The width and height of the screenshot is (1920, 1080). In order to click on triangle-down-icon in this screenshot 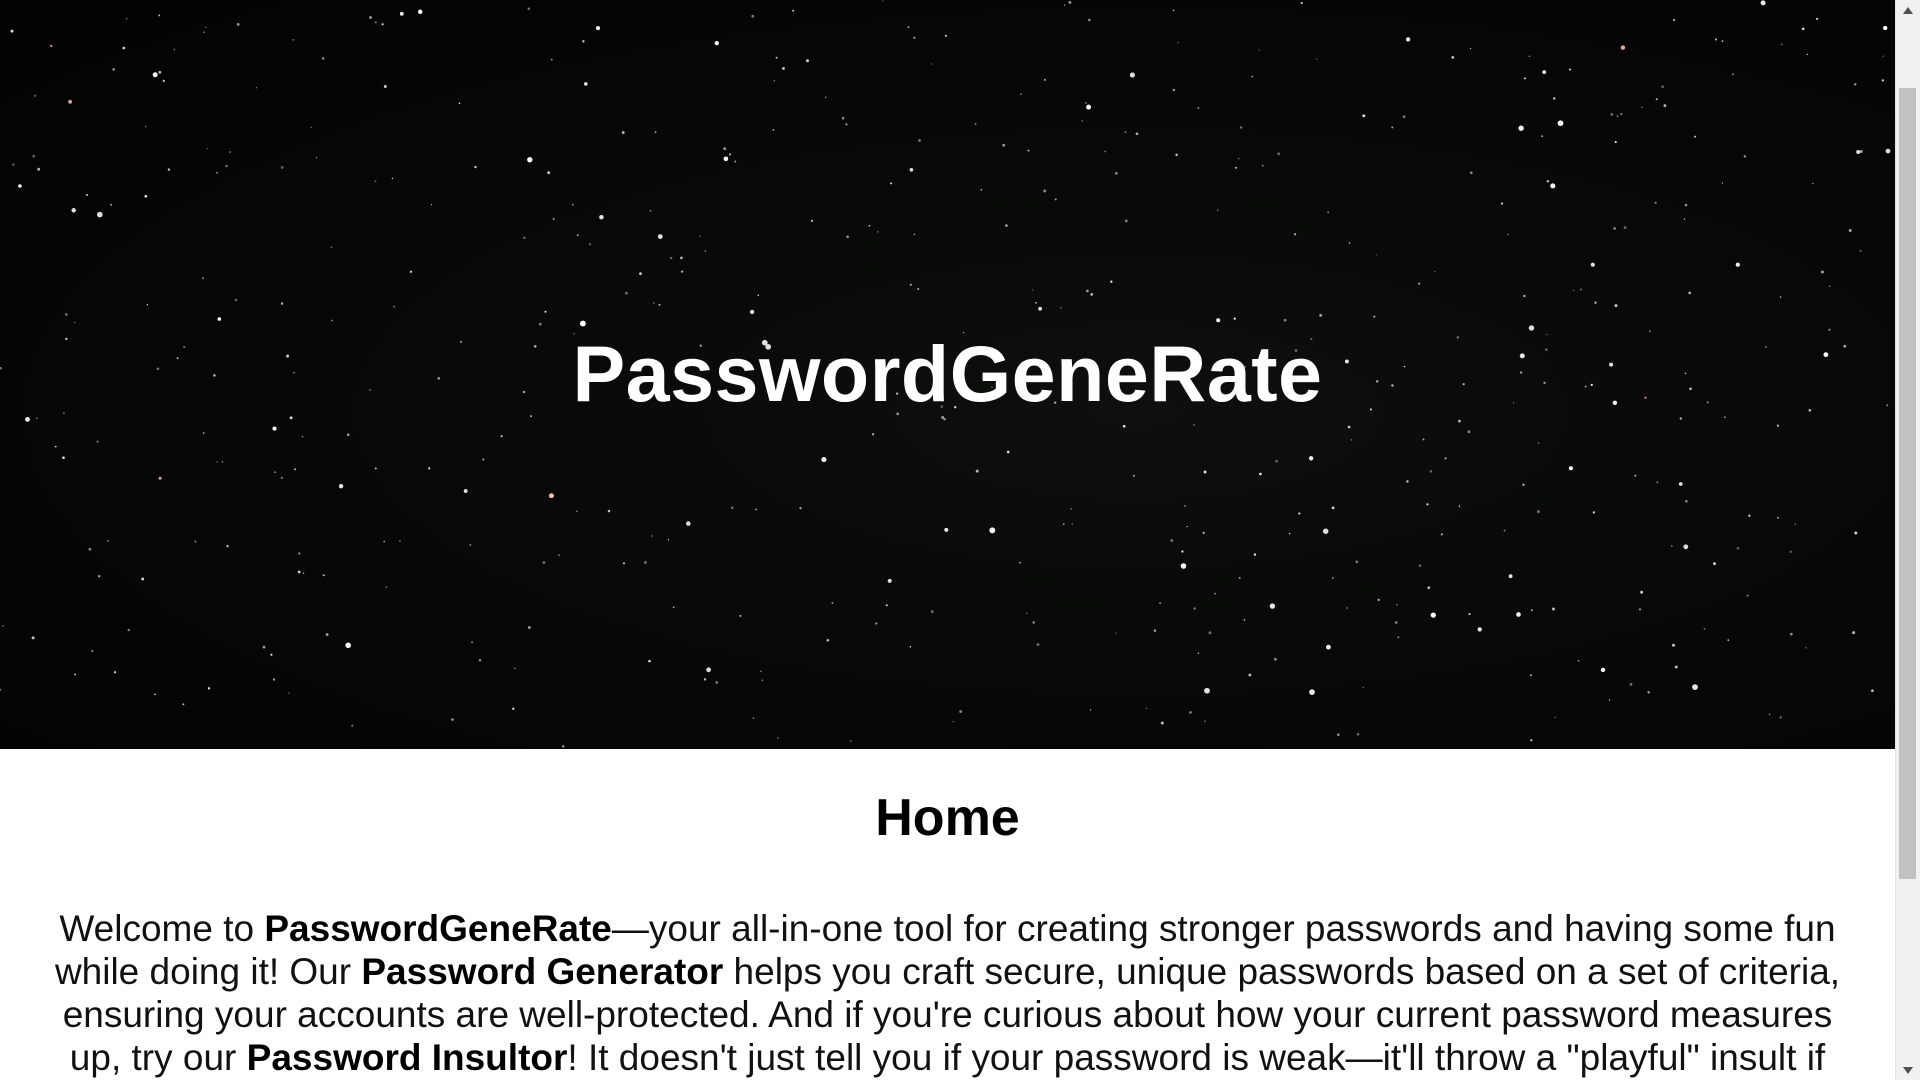, I will do `click(1908, 1070)`.